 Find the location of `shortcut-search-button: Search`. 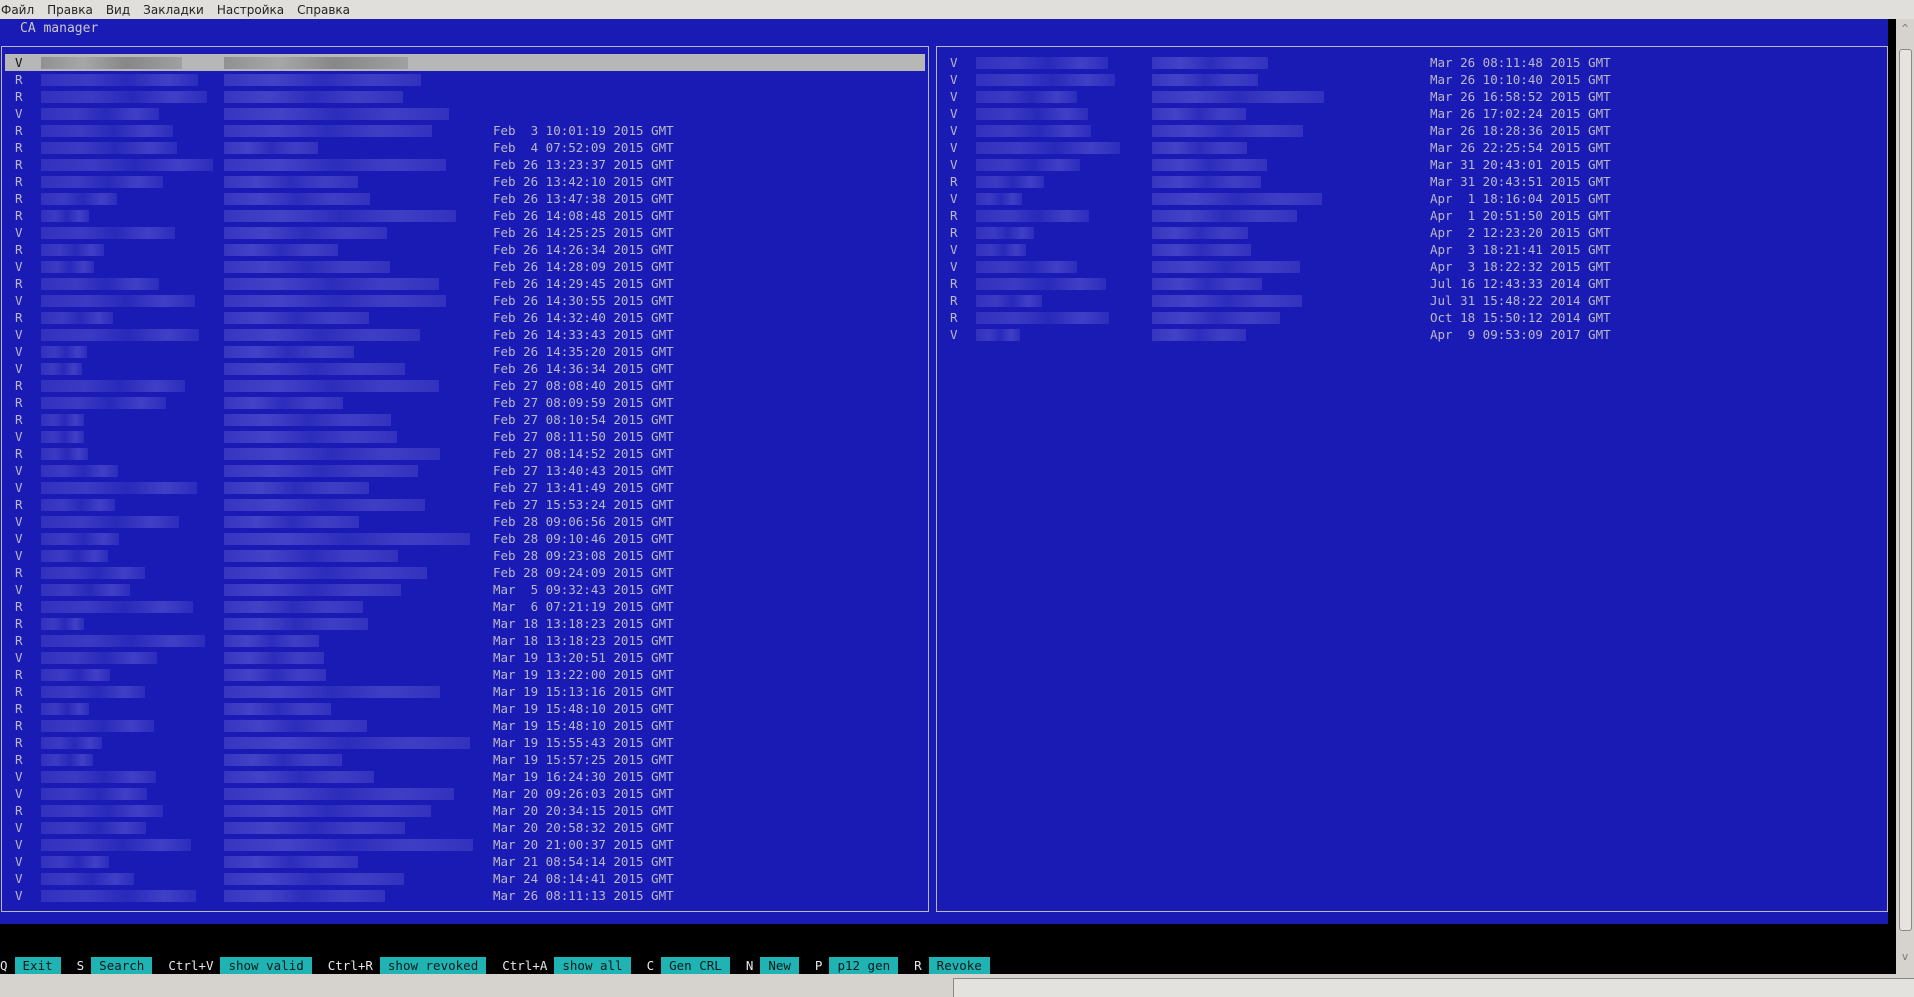

shortcut-search-button: Search is located at coordinates (122, 965).